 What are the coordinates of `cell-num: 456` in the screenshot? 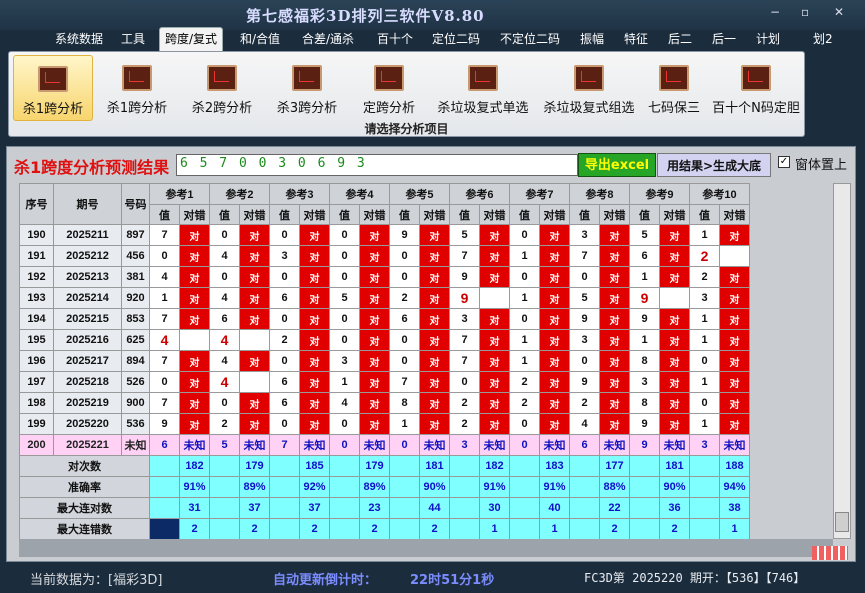 It's located at (135, 256).